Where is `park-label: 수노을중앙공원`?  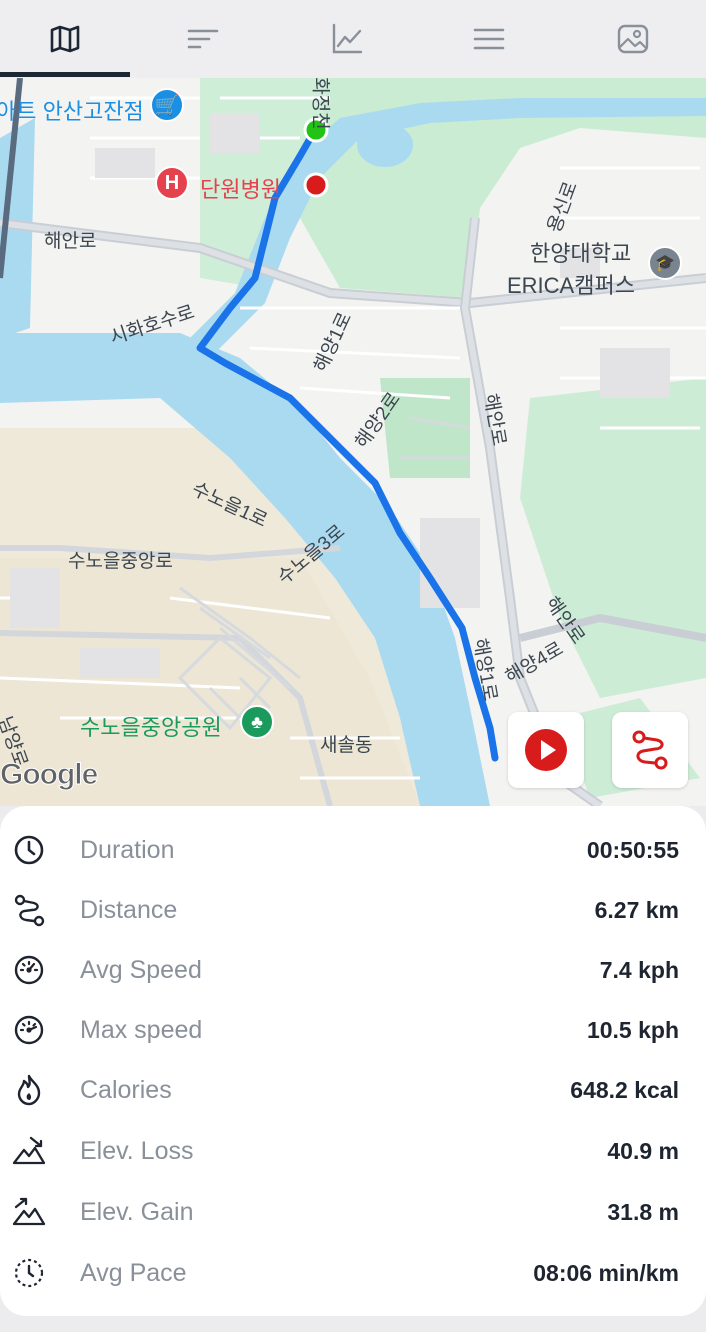 park-label: 수노을중앙공원 is located at coordinates (151, 727).